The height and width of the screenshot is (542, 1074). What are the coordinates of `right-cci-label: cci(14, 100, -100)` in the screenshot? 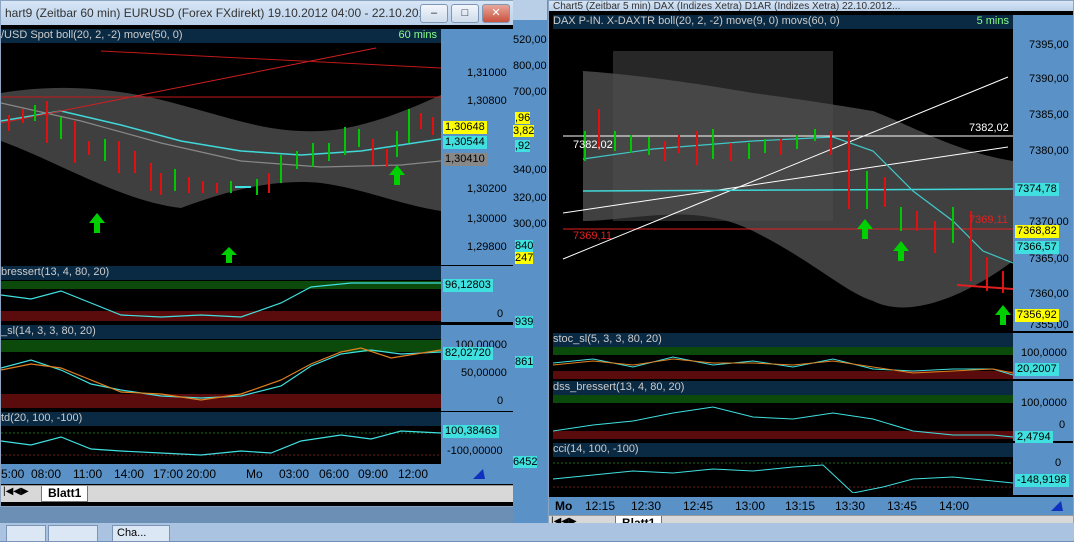 It's located at (596, 449).